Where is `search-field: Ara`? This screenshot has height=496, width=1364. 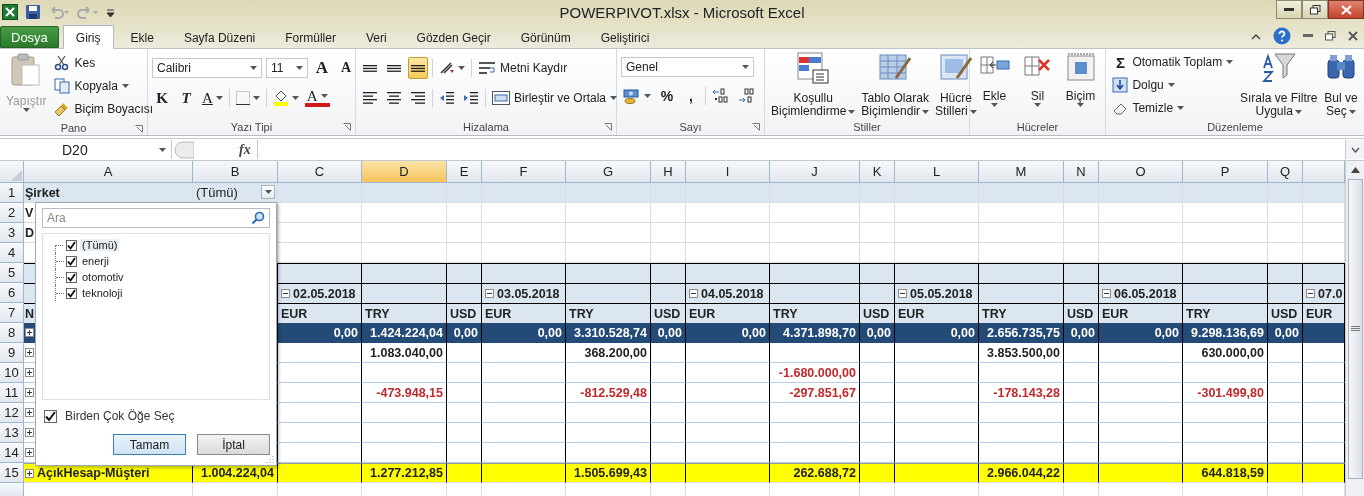 search-field: Ara is located at coordinates (156, 218).